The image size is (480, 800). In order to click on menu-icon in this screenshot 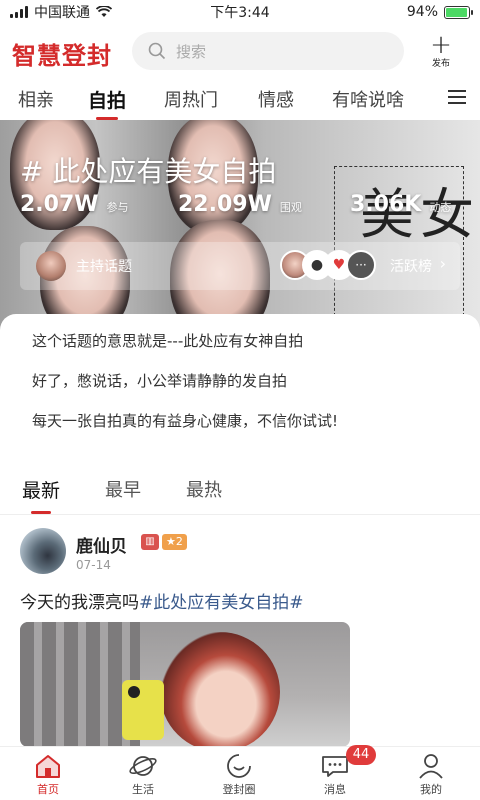, I will do `click(457, 97)`.